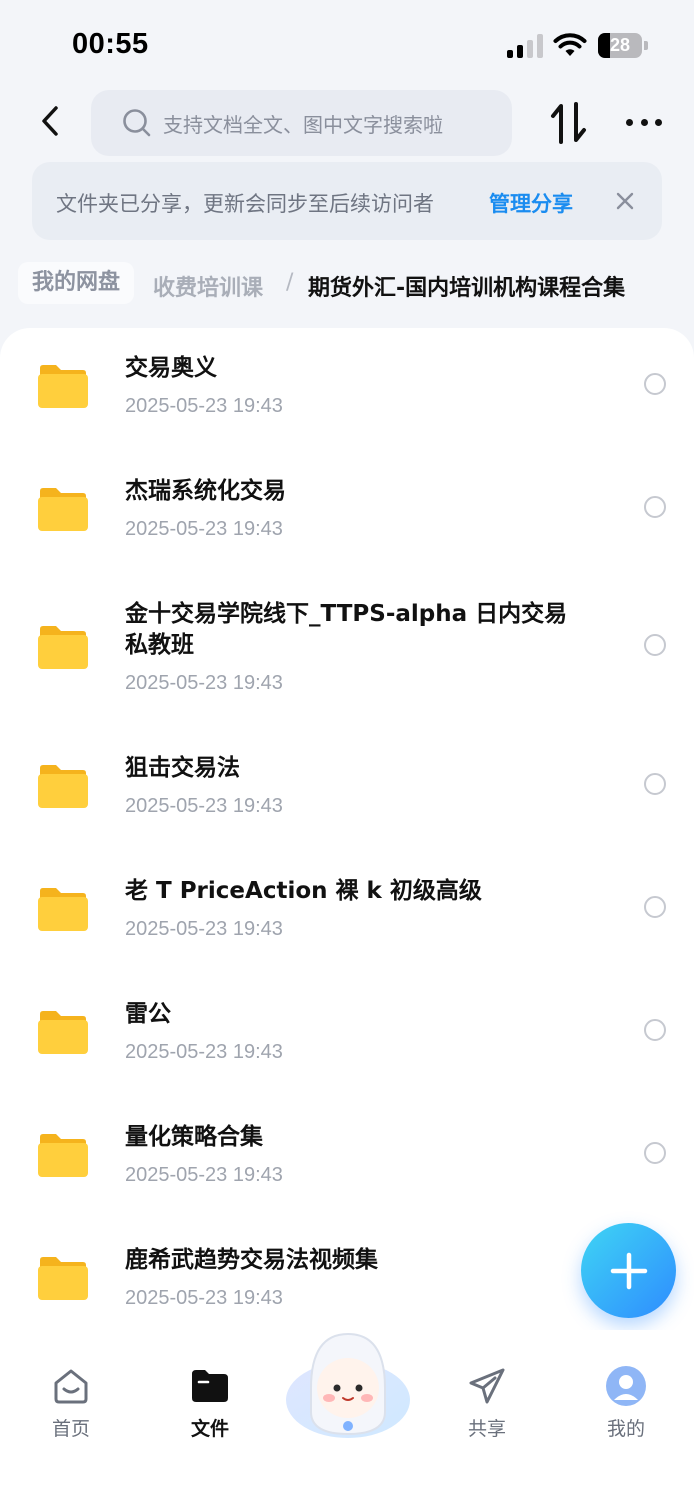 The image size is (694, 1500). What do you see at coordinates (70, 1429) in the screenshot?
I see `tab-home-label: 首页` at bounding box center [70, 1429].